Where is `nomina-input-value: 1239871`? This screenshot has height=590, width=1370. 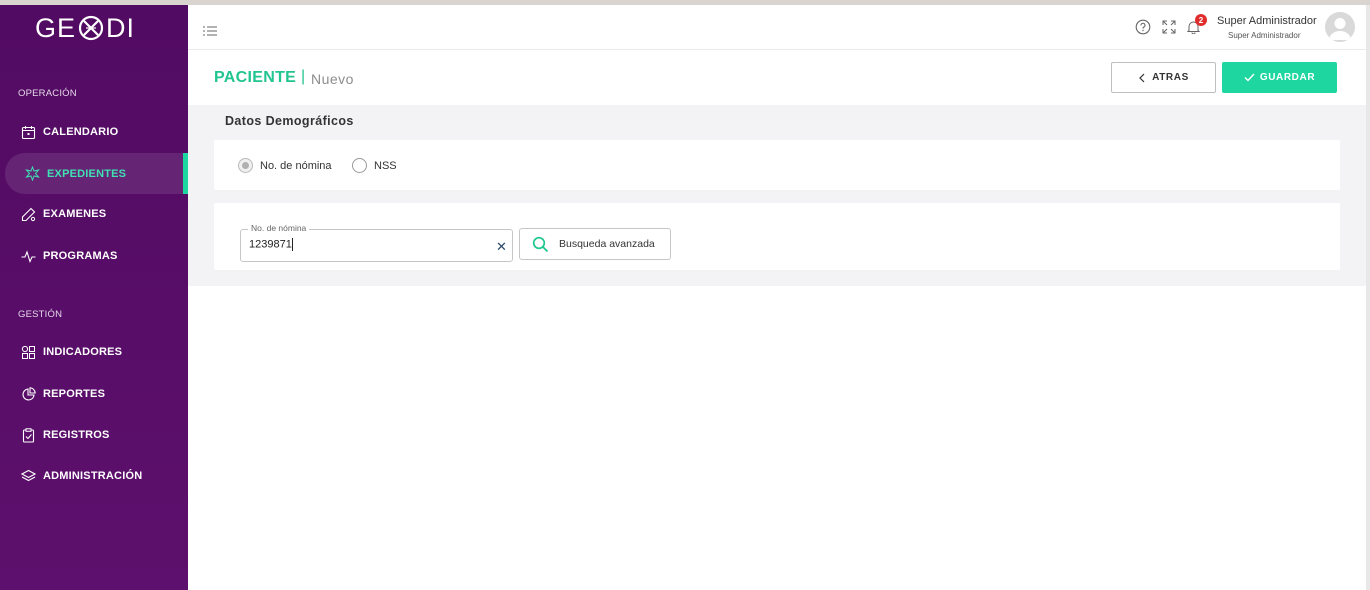
nomina-input-value: 1239871 is located at coordinates (270, 244).